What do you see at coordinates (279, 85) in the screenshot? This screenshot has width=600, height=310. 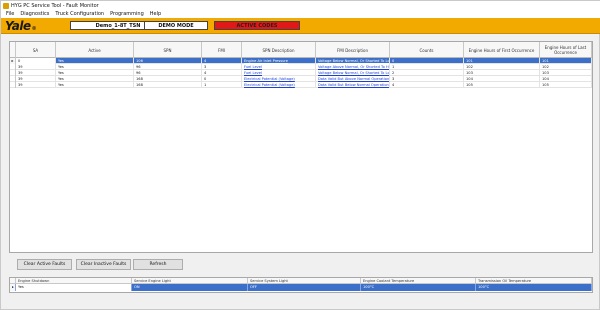 I see `cell-spn-description-link: Electrical Potential (Voltage)` at bounding box center [279, 85].